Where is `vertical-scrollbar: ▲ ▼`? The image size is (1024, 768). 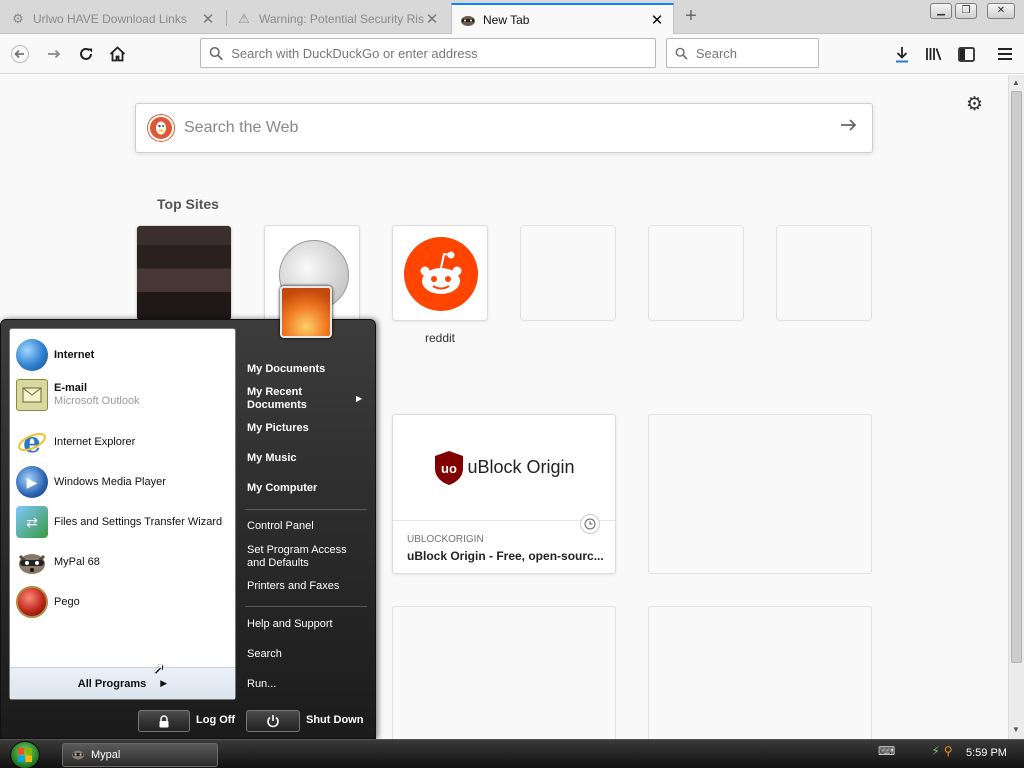 vertical-scrollbar: ▲ ▼ is located at coordinates (1016, 407).